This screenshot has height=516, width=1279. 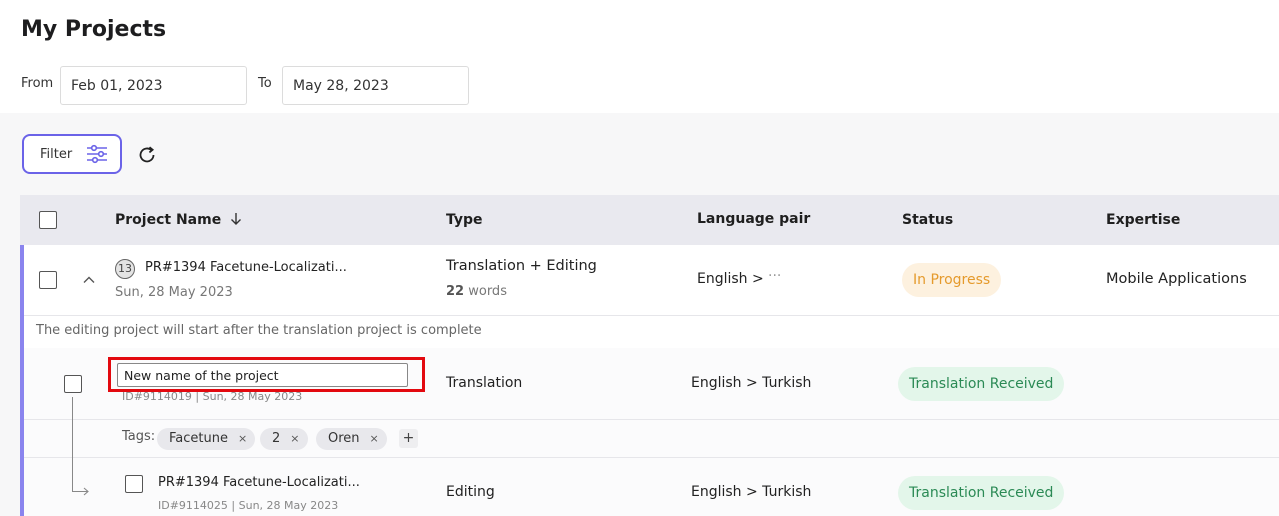 What do you see at coordinates (375, 85) in the screenshot?
I see `to-date-input` at bounding box center [375, 85].